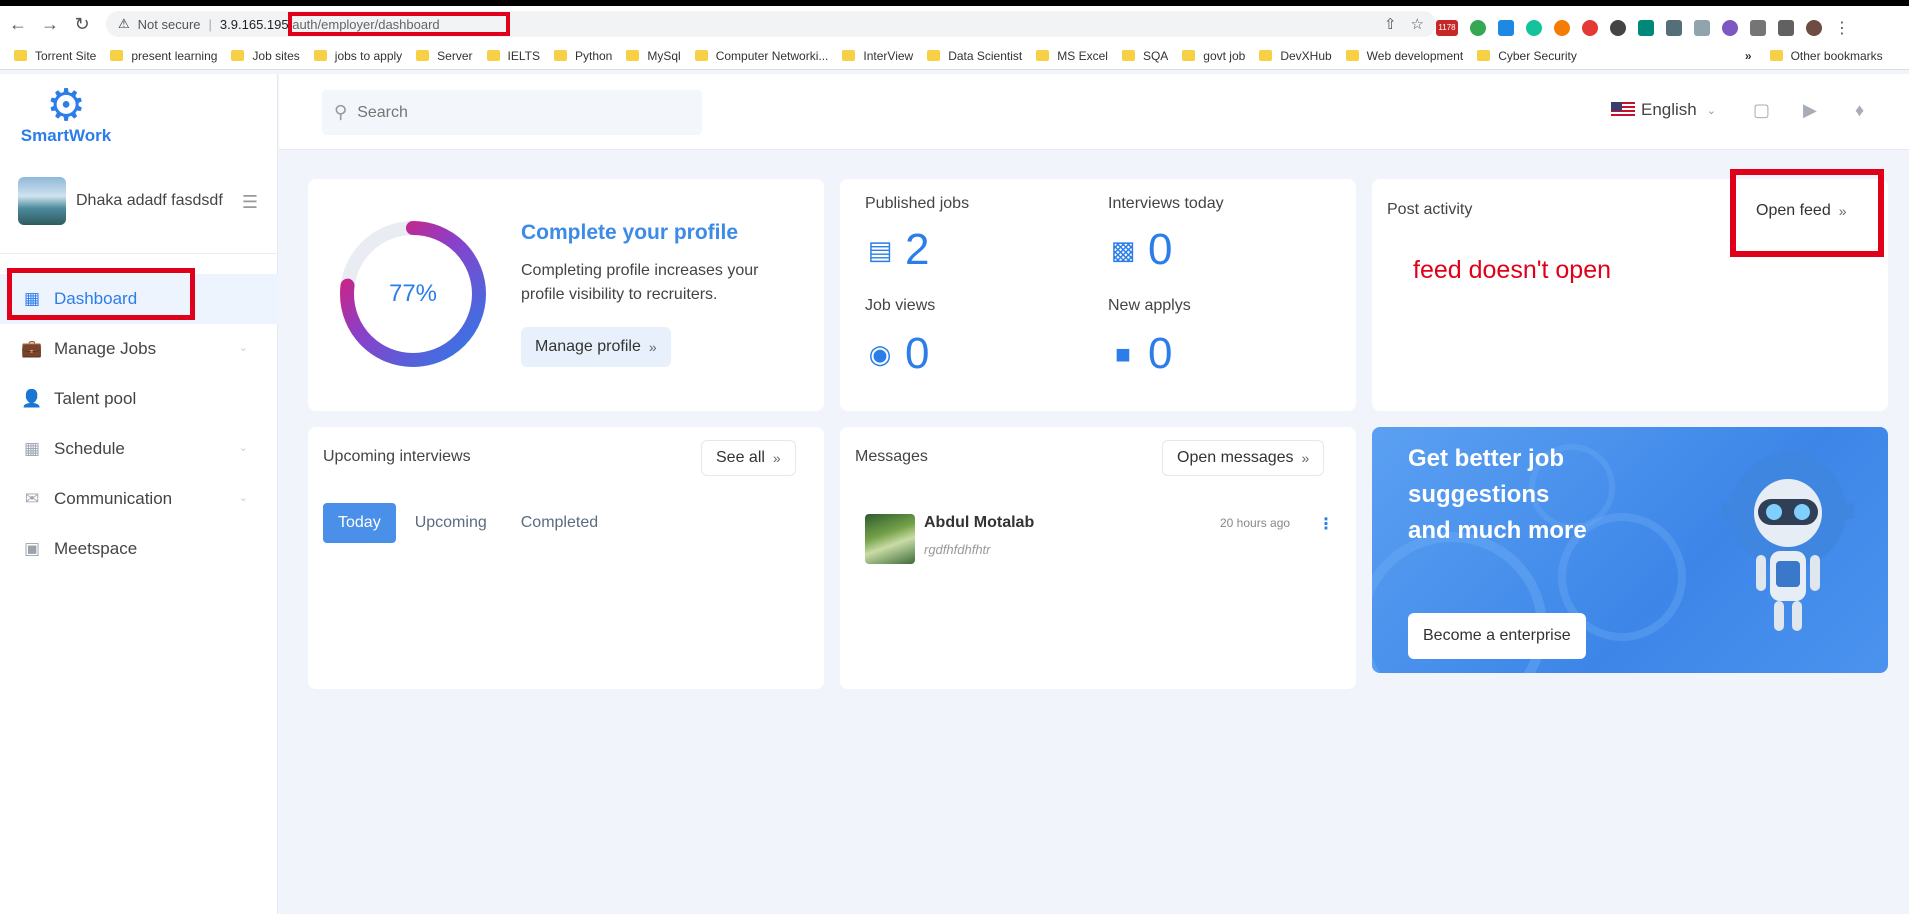 Image resolution: width=1909 pixels, height=914 pixels. What do you see at coordinates (1814, 28) in the screenshot?
I see `profile-avatar-icon` at bounding box center [1814, 28].